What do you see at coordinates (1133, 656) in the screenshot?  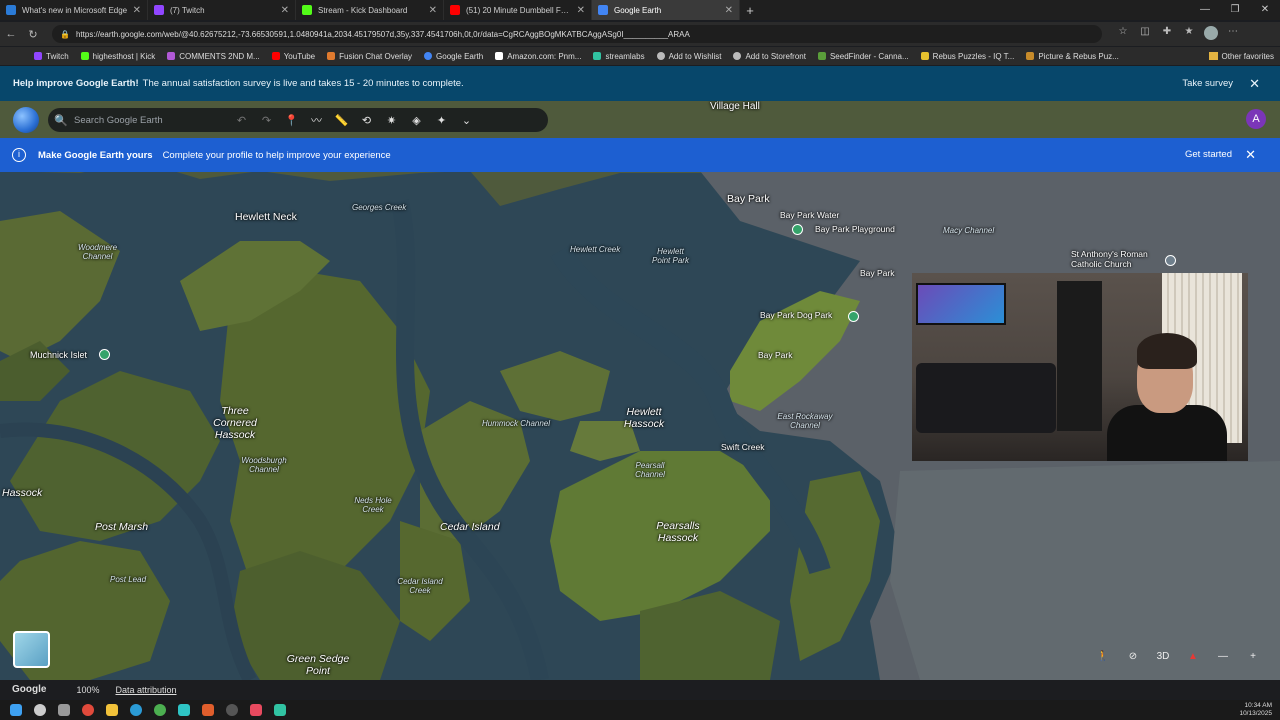 I see `compass-icon: ⊘` at bounding box center [1133, 656].